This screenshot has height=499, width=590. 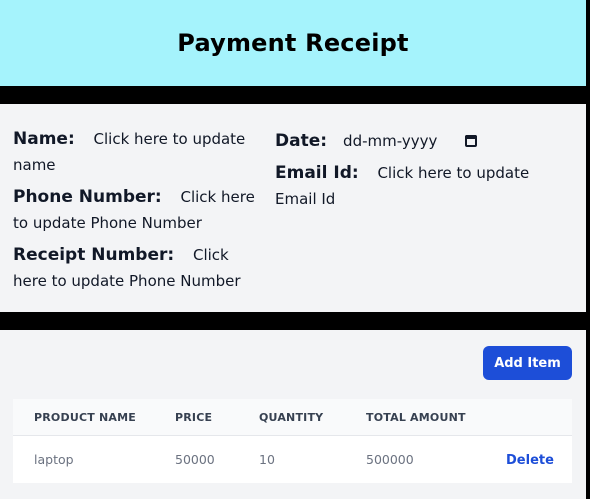 I want to click on receipt-number-label: Receipt Number:, so click(x=94, y=255).